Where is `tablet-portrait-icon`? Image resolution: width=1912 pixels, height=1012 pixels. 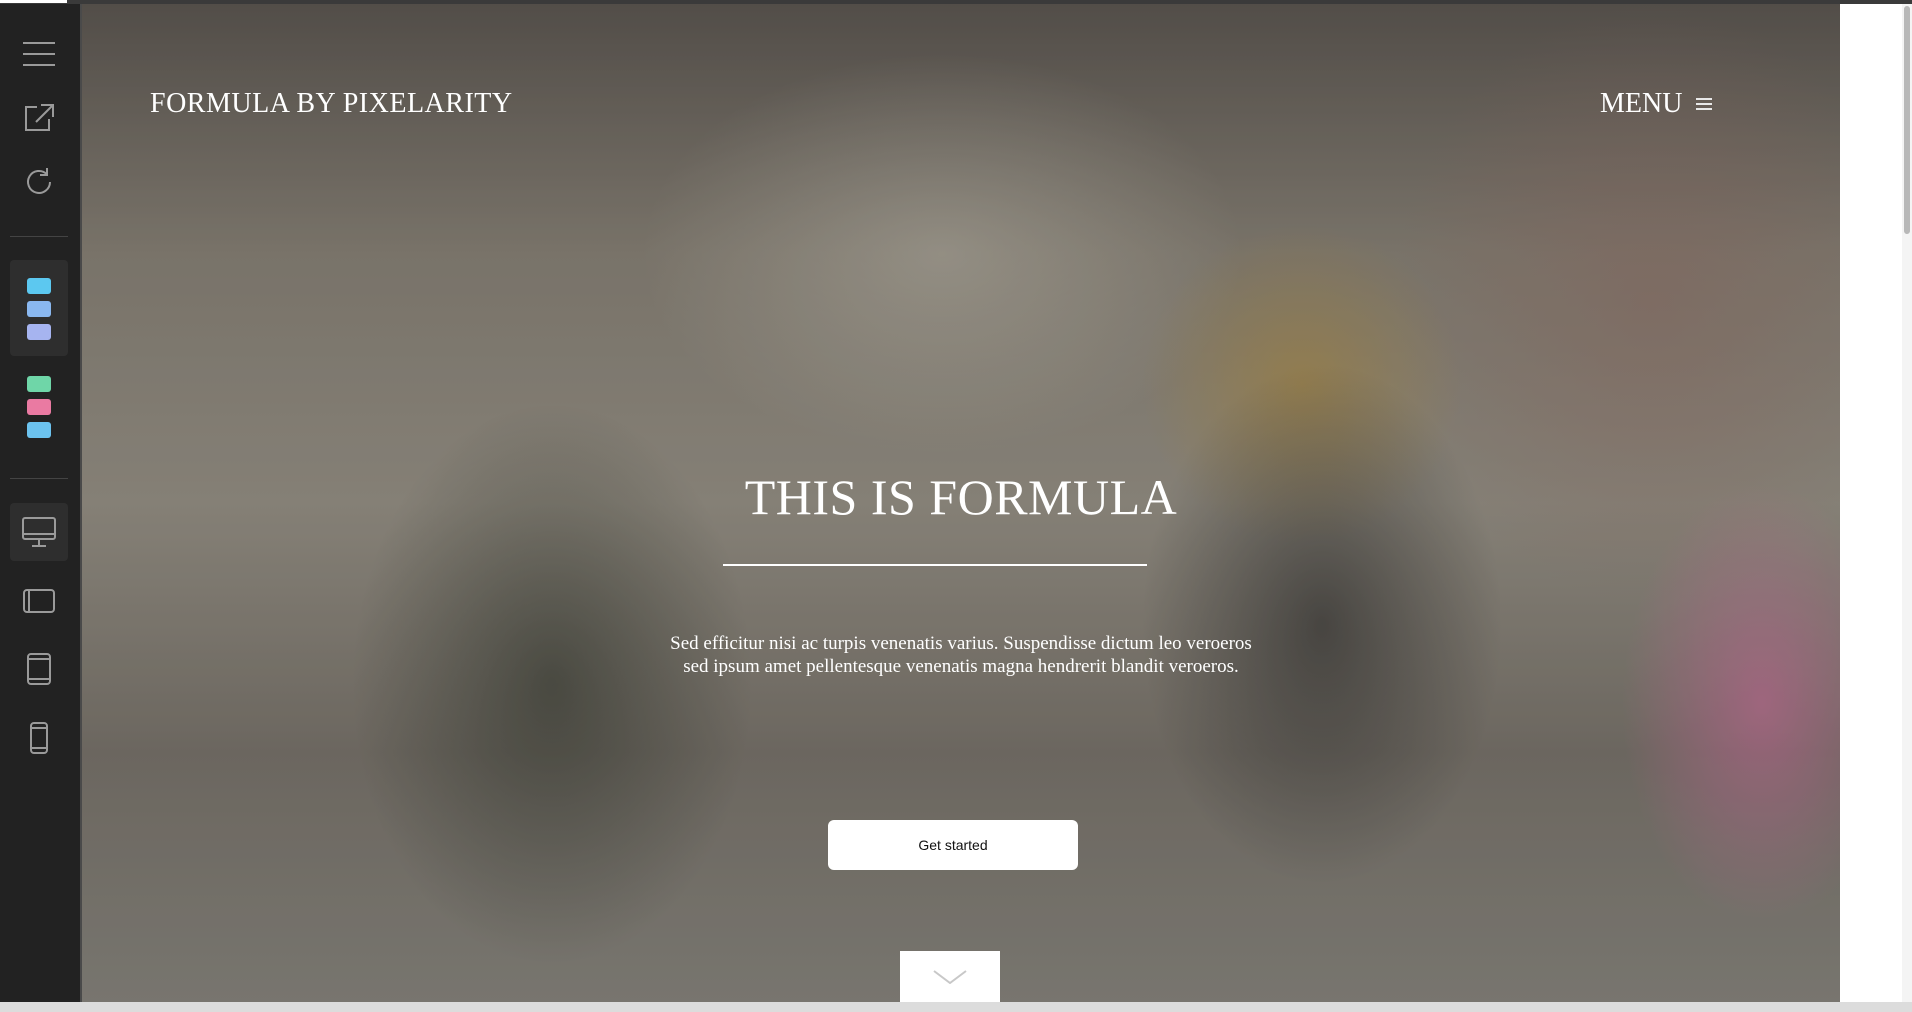 tablet-portrait-icon is located at coordinates (39, 669).